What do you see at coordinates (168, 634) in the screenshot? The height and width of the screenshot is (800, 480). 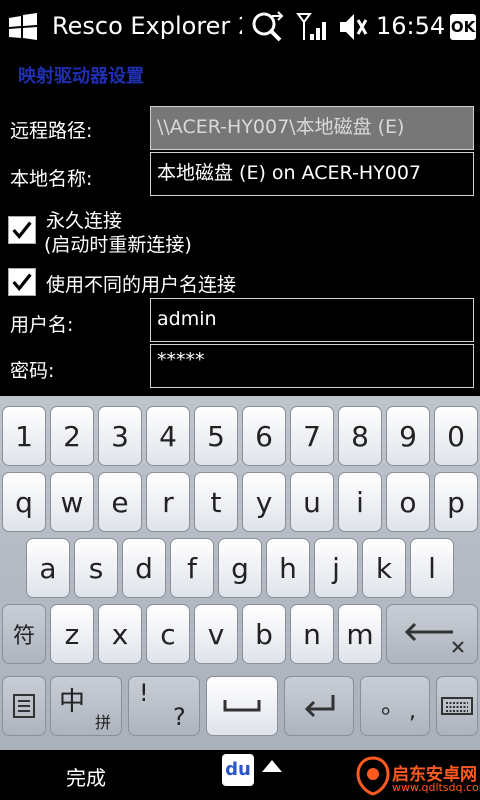 I see `key-c: c` at bounding box center [168, 634].